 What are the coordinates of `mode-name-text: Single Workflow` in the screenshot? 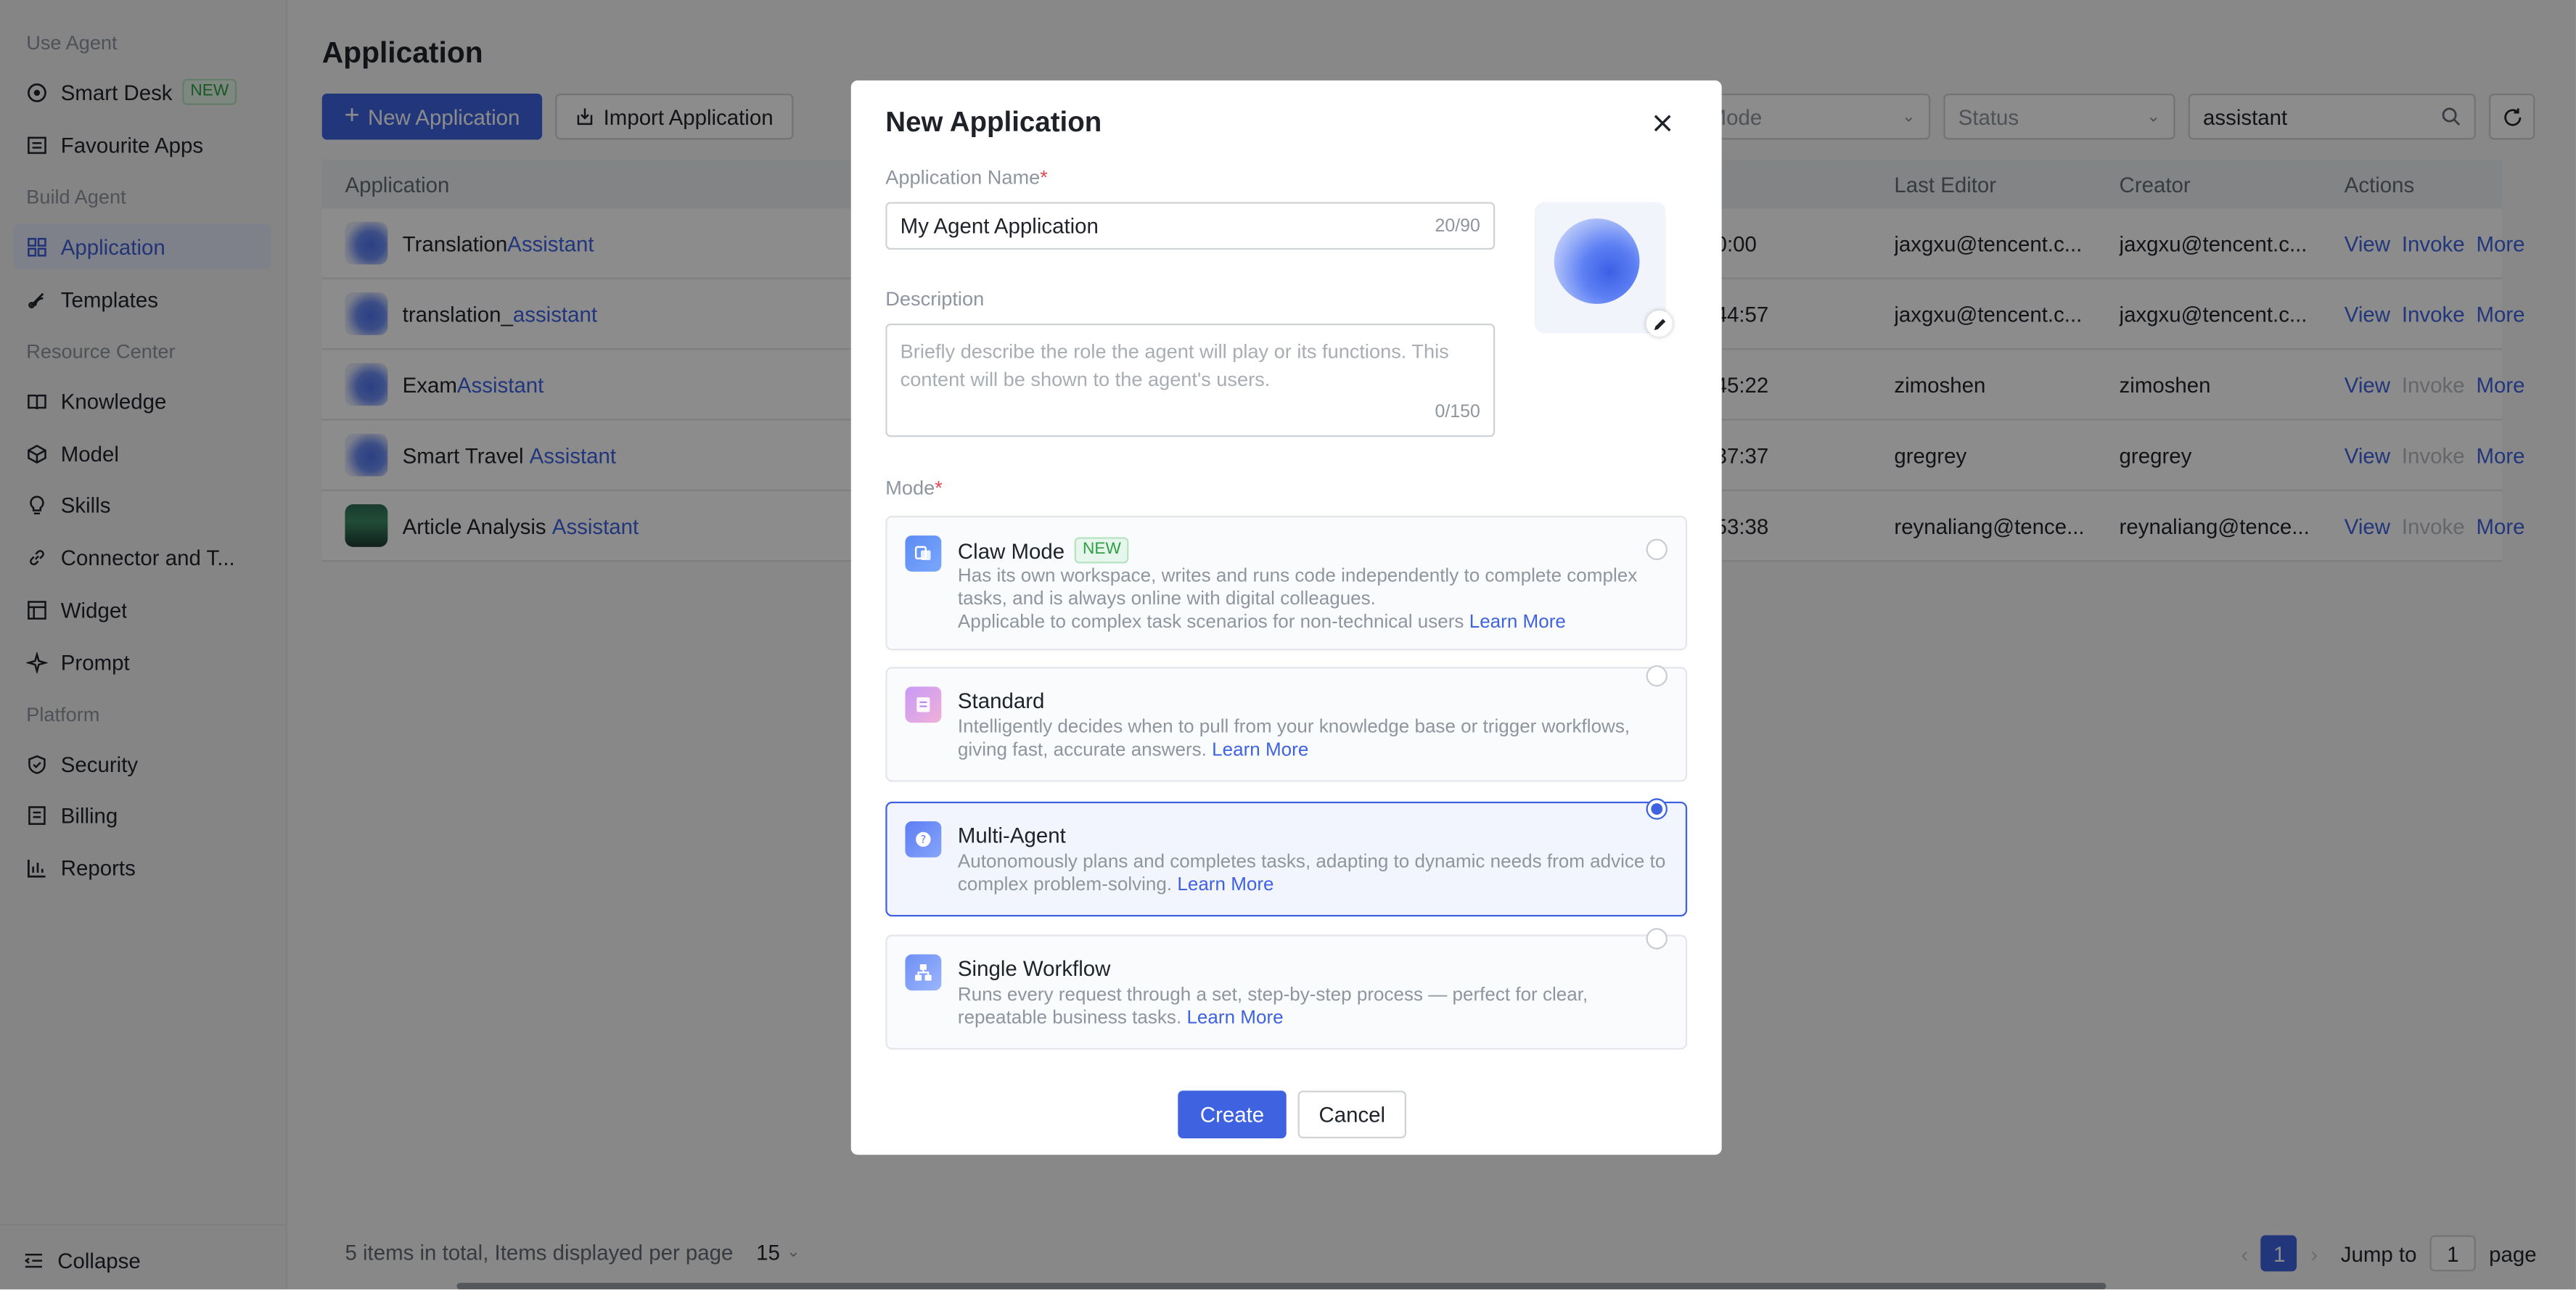 It's located at (1034, 968).